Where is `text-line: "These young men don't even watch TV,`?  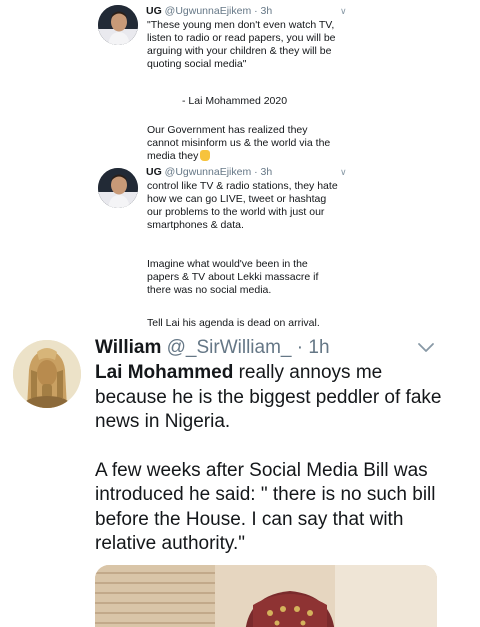 text-line: "These young men don't even watch TV, is located at coordinates (241, 25).